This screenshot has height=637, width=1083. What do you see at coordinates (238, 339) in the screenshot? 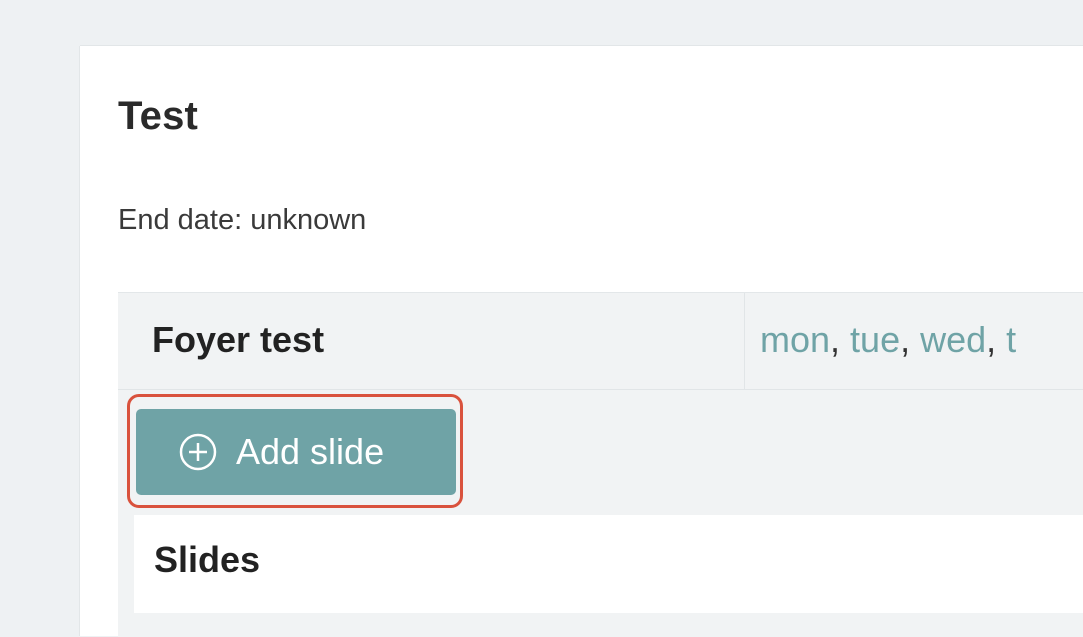
I see `schedule-name: Foyer test` at bounding box center [238, 339].